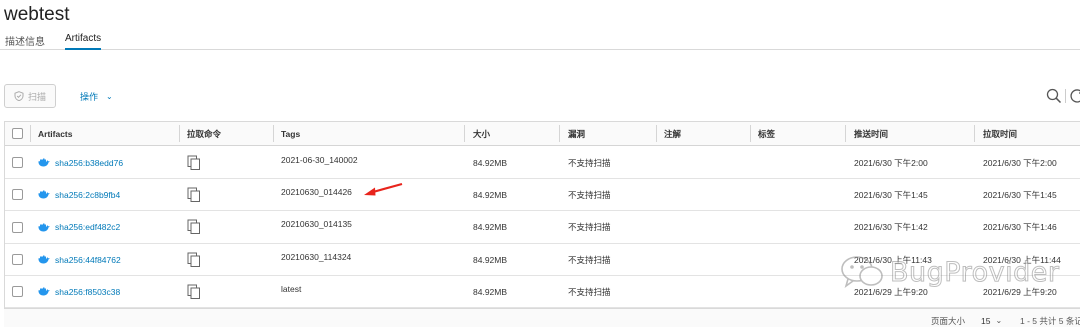 The width and height of the screenshot is (1080, 327). Describe the element at coordinates (204, 133) in the screenshot. I see `column-header-pull-command: 拉取命令` at that location.